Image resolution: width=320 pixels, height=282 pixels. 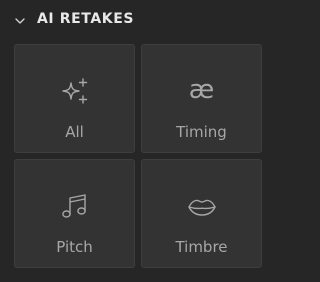 What do you see at coordinates (20, 20) in the screenshot?
I see `chevron-down-icon` at bounding box center [20, 20].